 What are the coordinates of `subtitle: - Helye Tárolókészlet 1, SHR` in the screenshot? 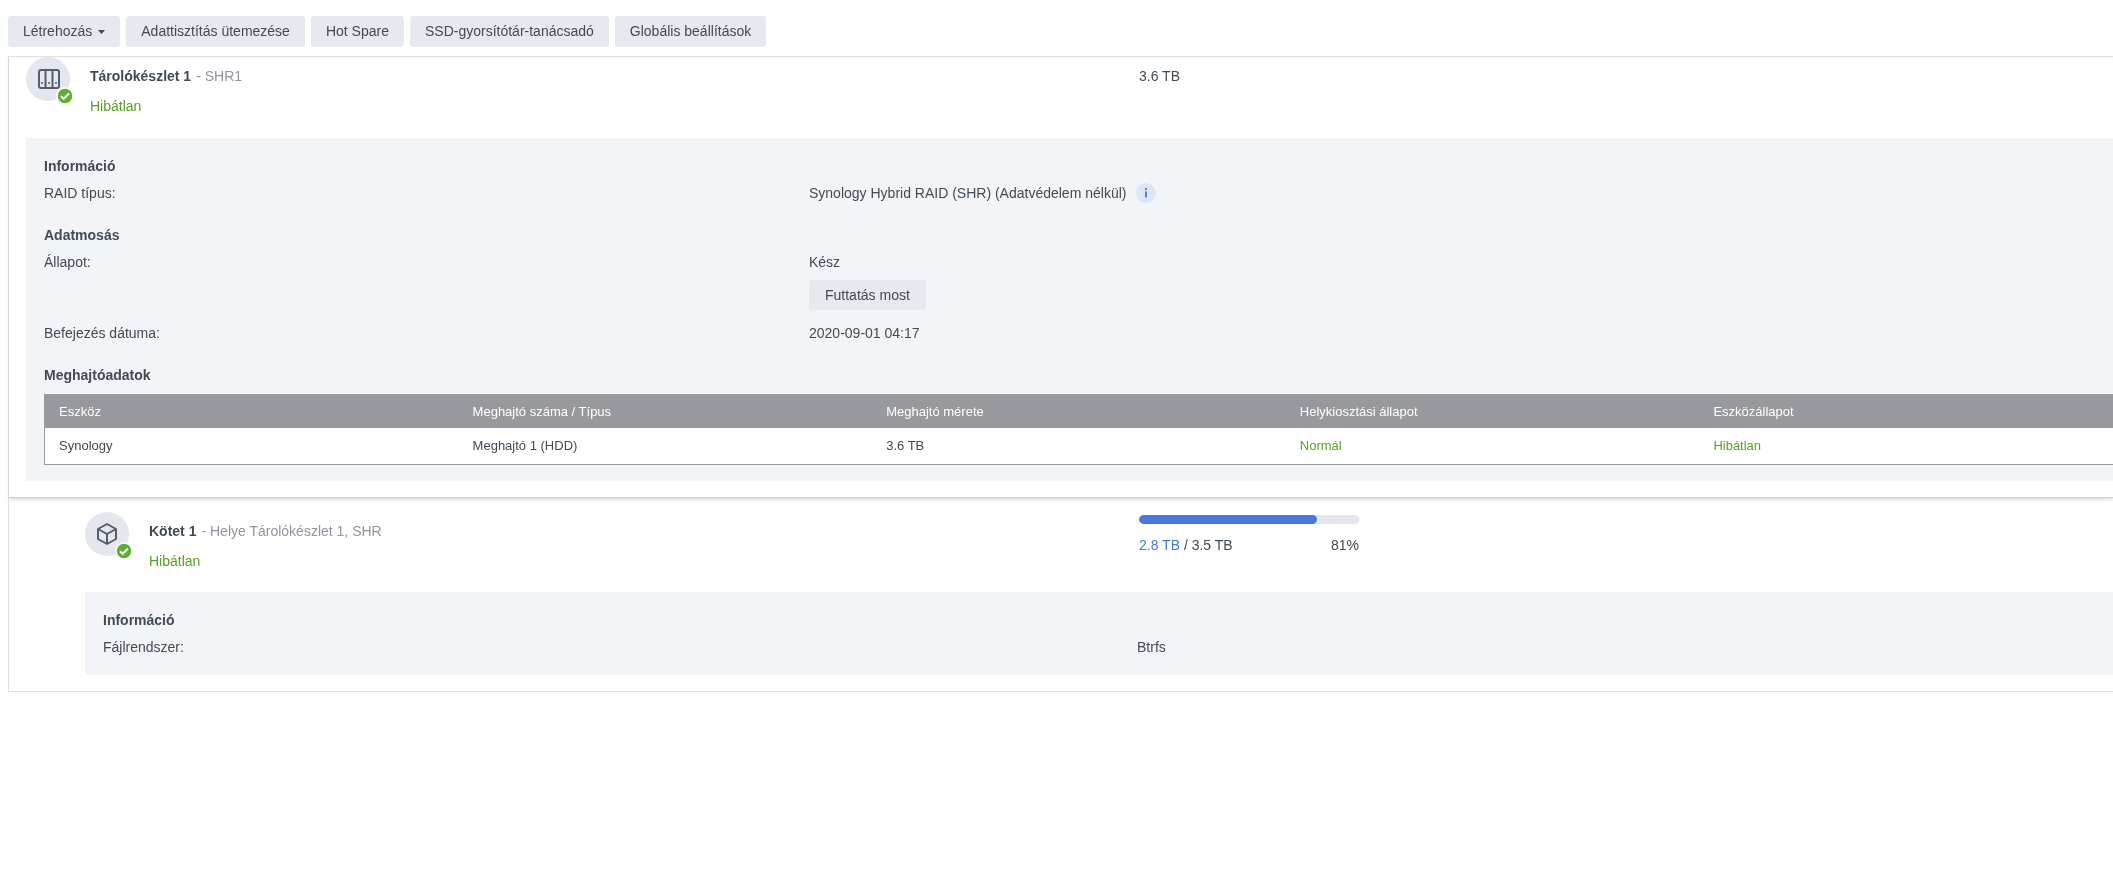 It's located at (291, 531).